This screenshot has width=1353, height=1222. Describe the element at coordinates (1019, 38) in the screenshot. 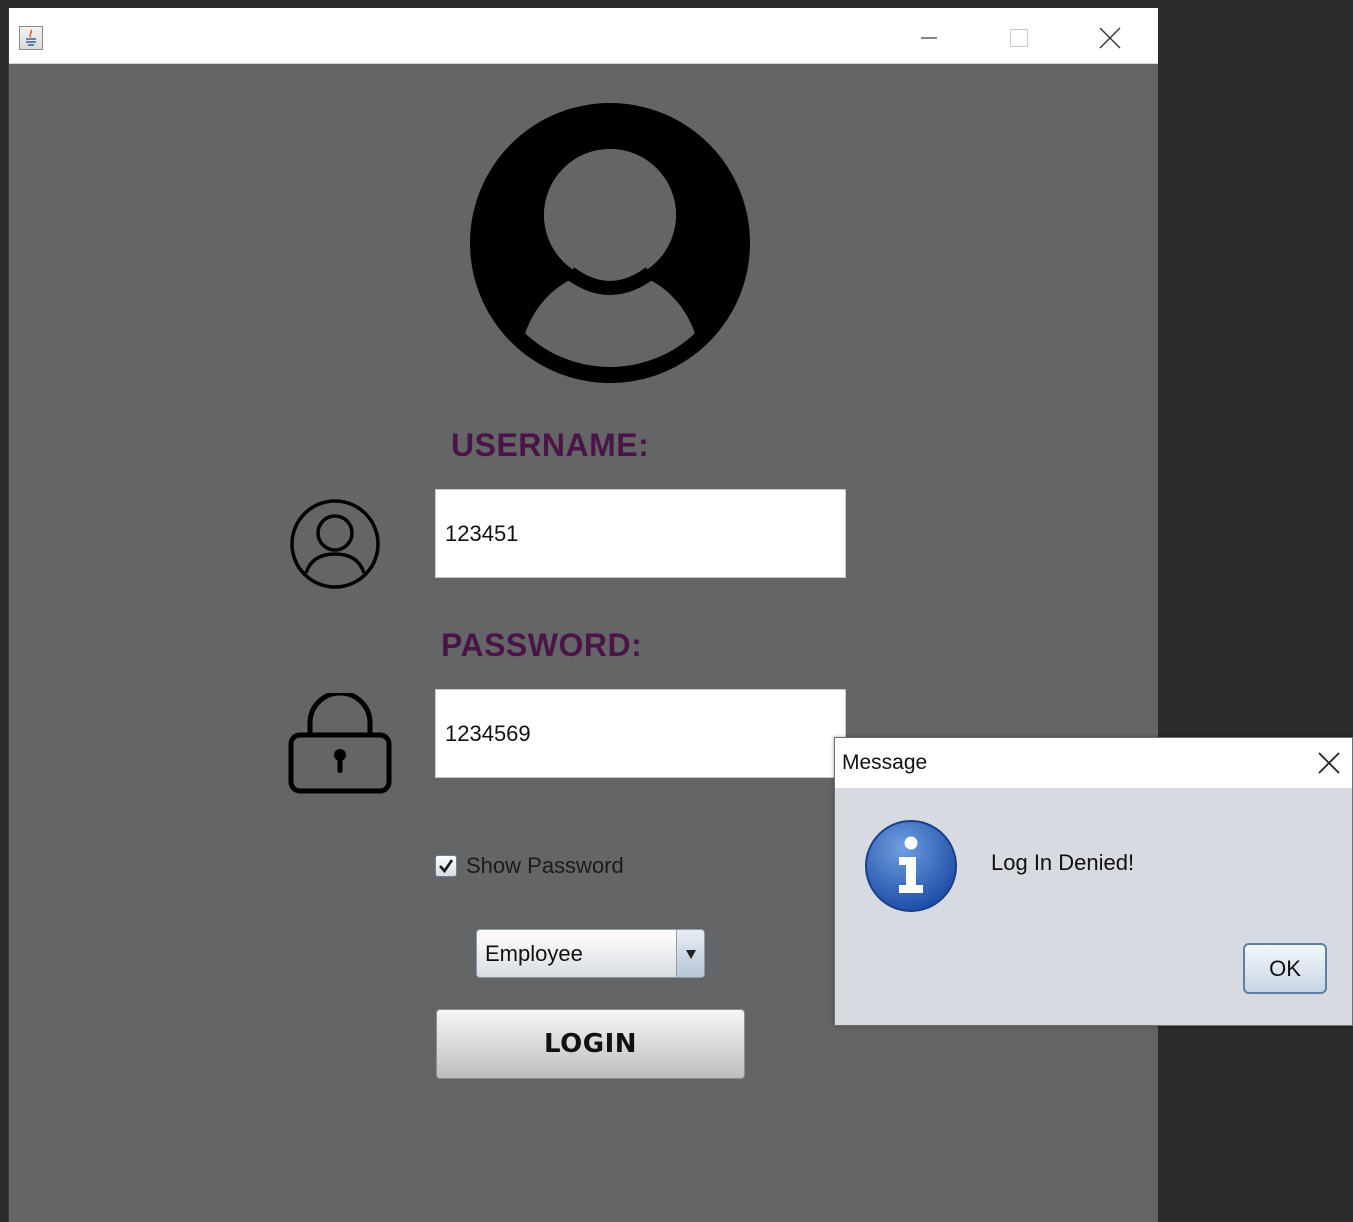

I see `maximize-icon` at that location.